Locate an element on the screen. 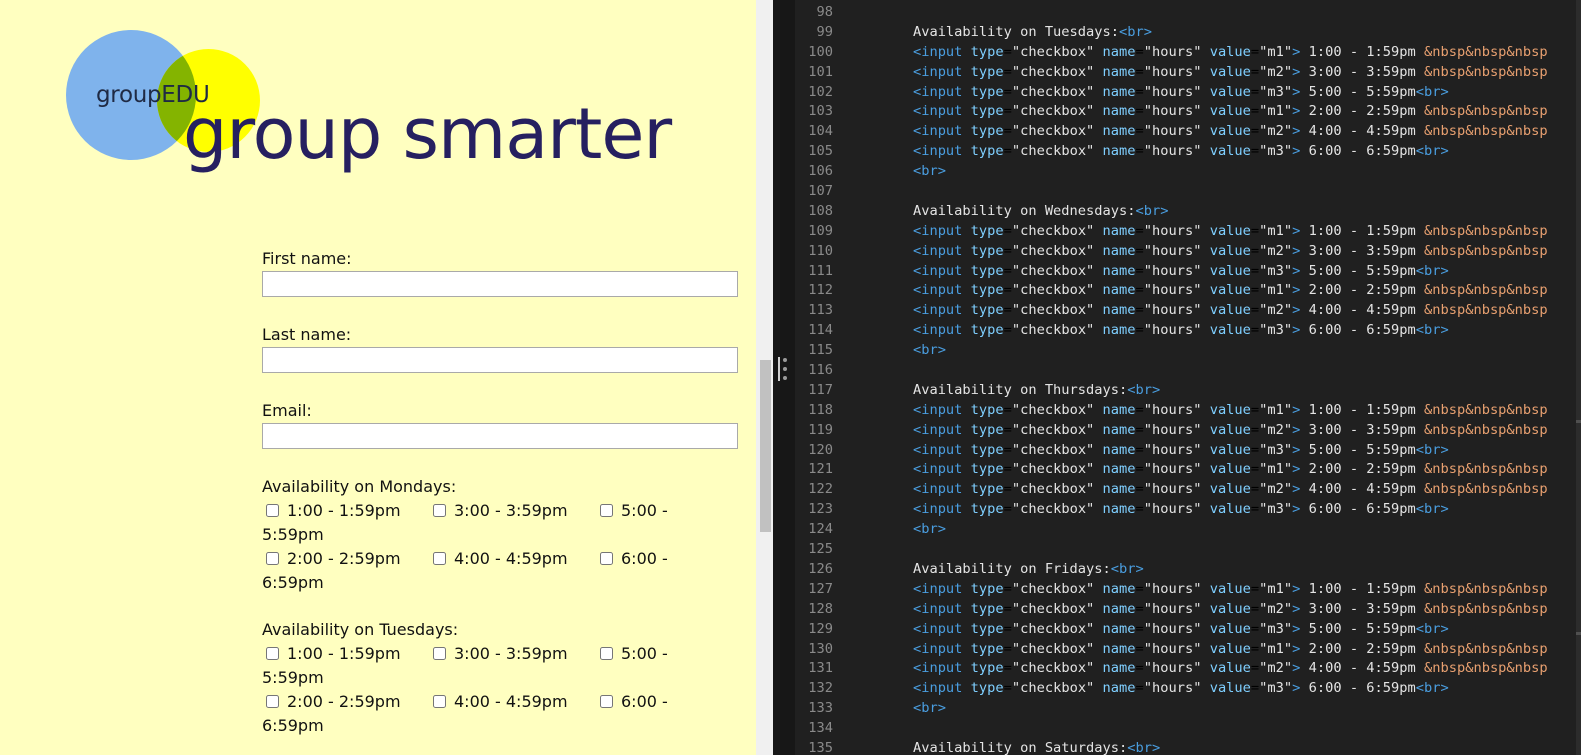  line-number: 133 is located at coordinates (820, 708).